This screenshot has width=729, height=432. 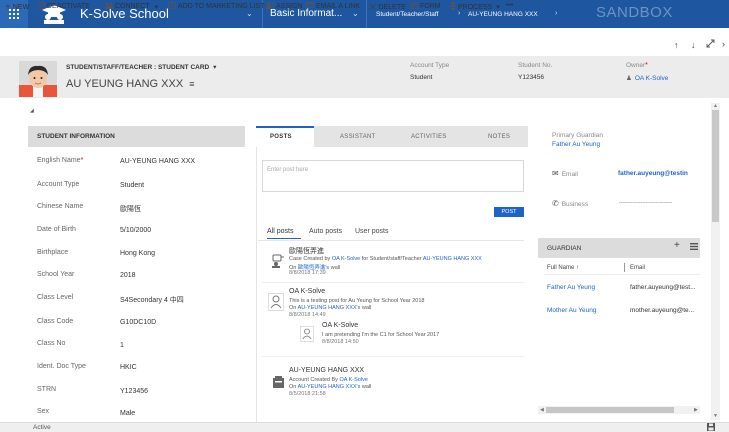 What do you see at coordinates (141, 67) in the screenshot?
I see `entity-form-selector: STUDENT/STAFF/TEACHER : STUDENT CARD ▾` at bounding box center [141, 67].